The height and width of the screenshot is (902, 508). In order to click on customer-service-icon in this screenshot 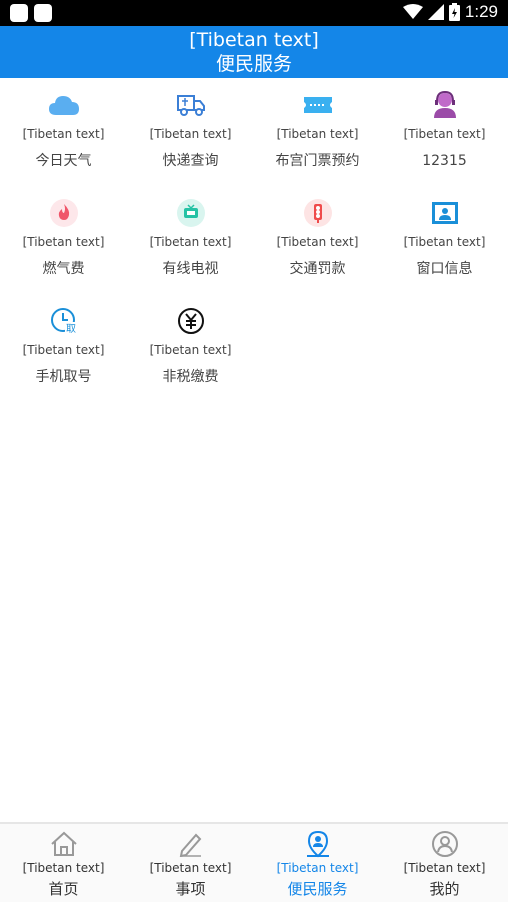, I will do `click(445, 105)`.